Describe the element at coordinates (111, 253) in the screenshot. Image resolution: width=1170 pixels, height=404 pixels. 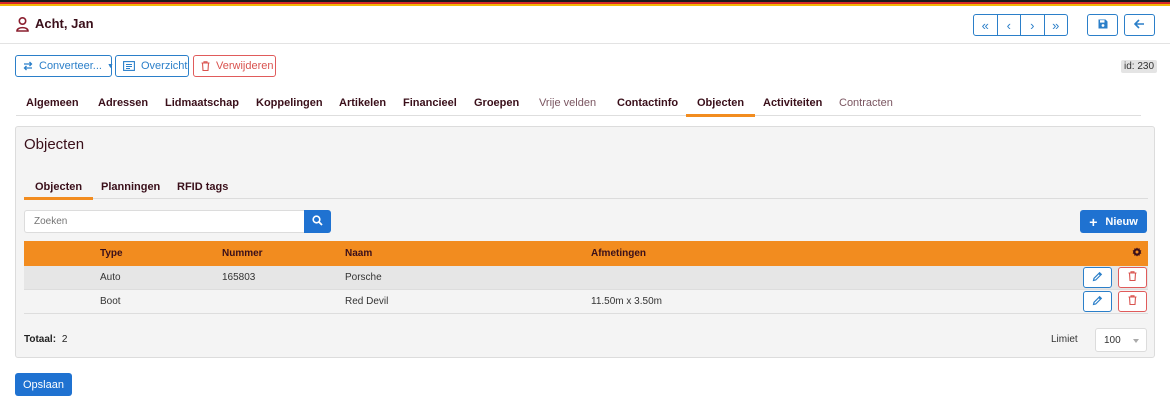
I see `column-header-type: Type` at that location.